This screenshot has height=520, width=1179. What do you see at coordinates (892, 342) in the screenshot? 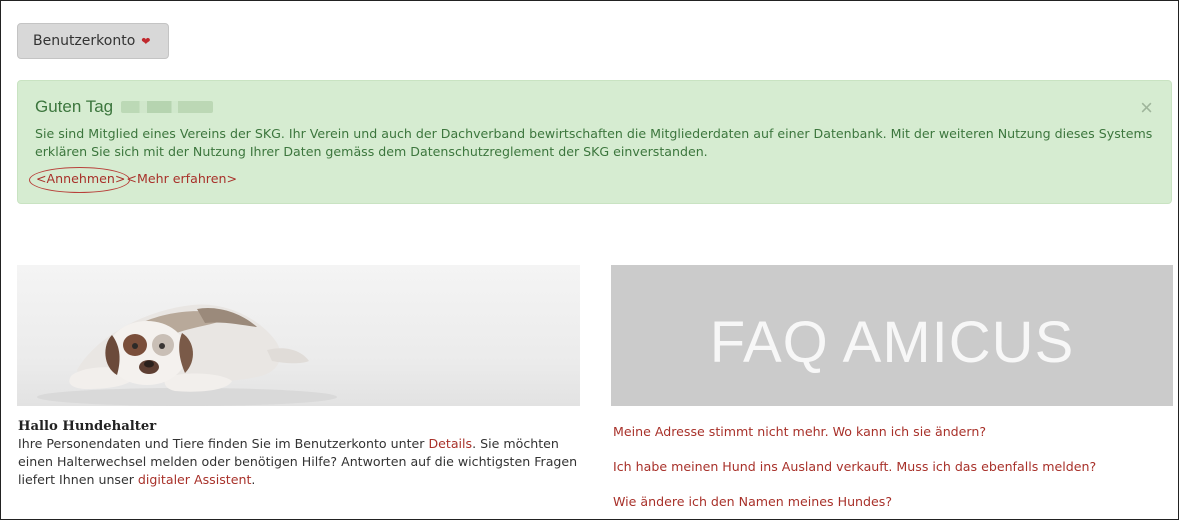
I see `faq-banner-title: FAQ AMICUS` at bounding box center [892, 342].